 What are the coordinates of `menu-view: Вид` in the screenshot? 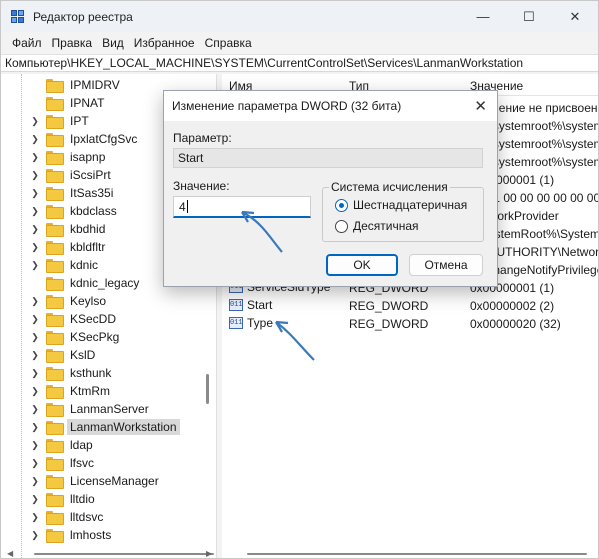 It's located at (113, 43).